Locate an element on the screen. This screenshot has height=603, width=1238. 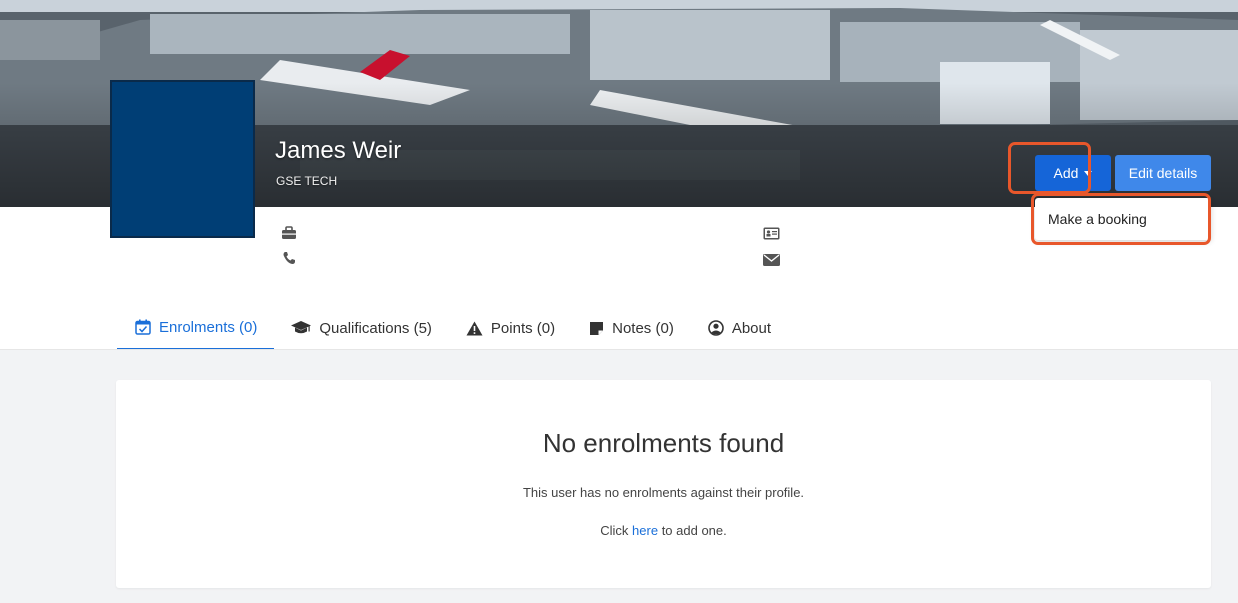
warning-icon is located at coordinates (474, 328).